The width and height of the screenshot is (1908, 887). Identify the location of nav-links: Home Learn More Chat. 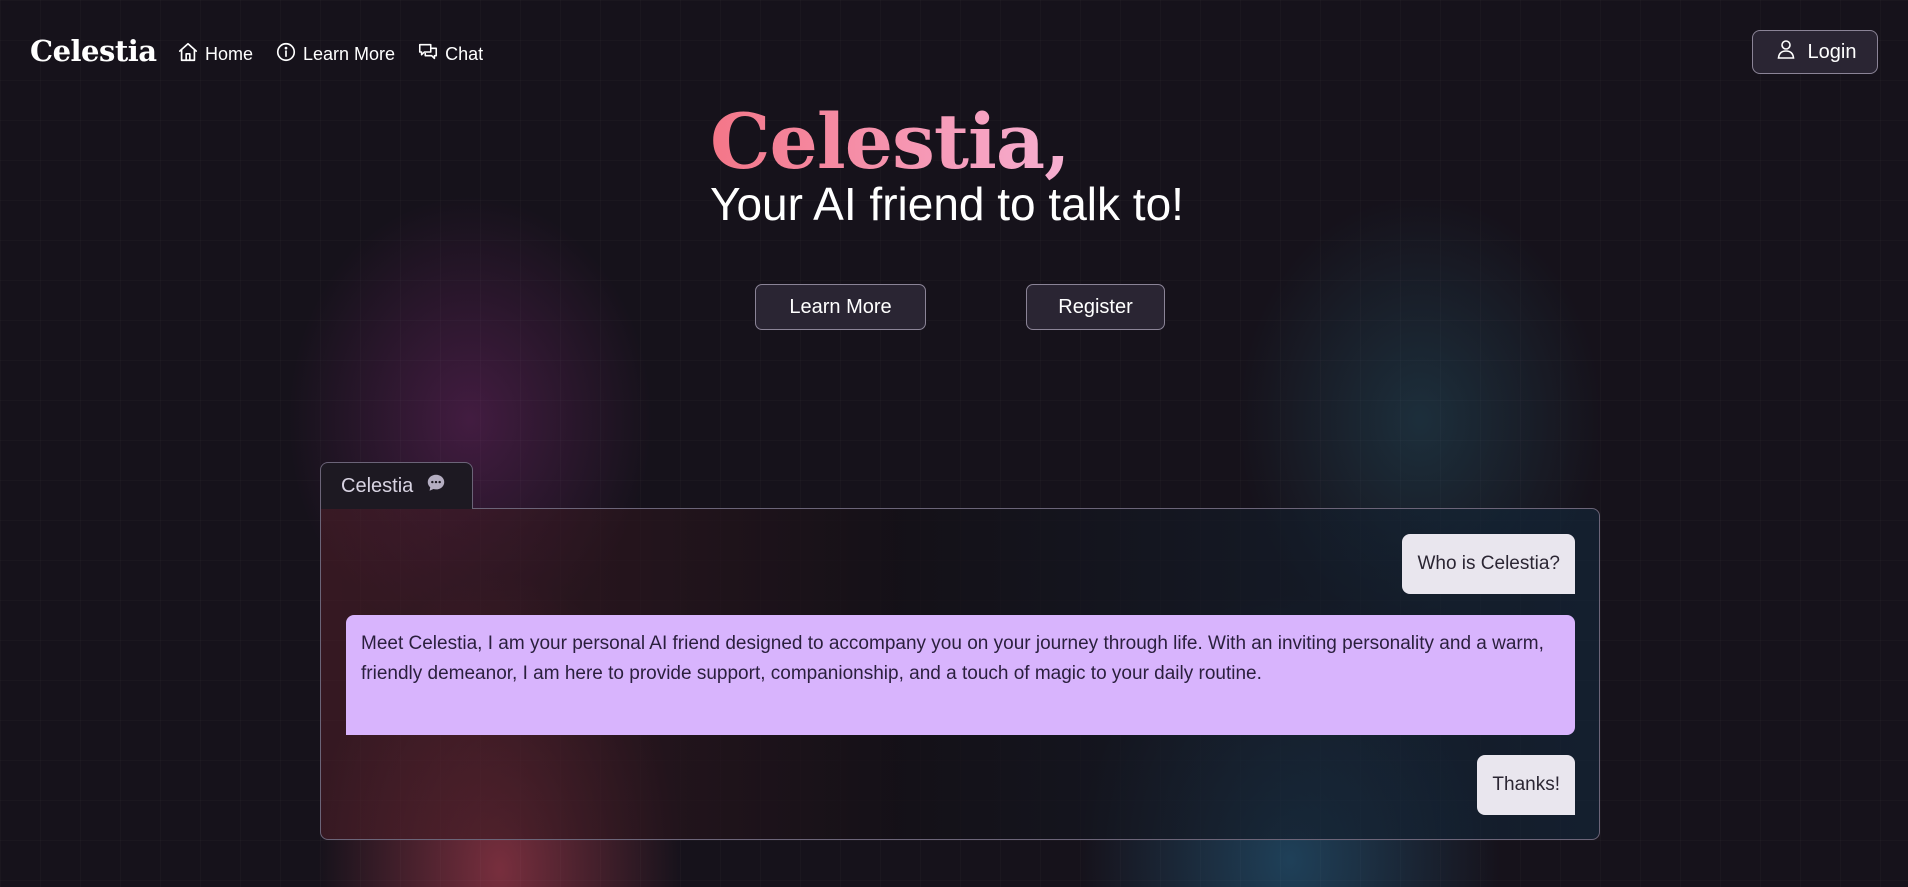
(330, 54).